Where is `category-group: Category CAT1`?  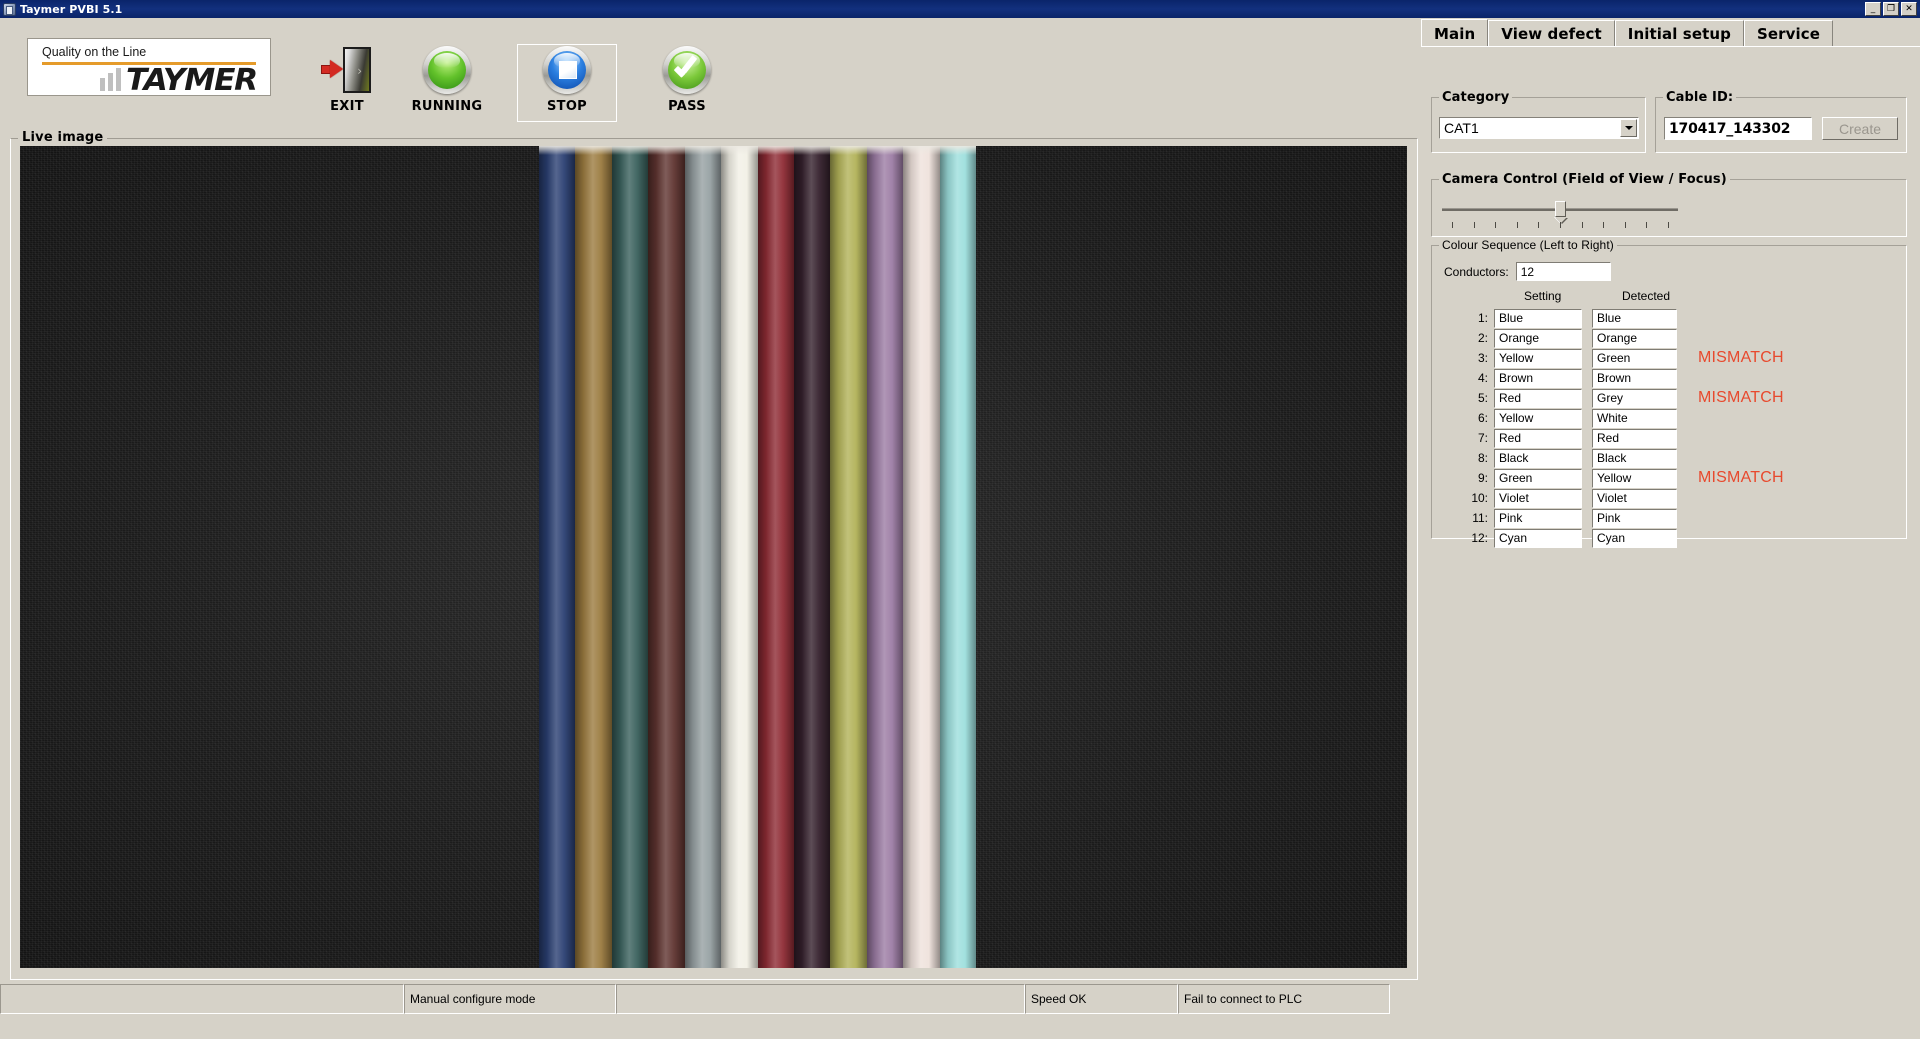
category-group: Category CAT1 is located at coordinates (1538, 121).